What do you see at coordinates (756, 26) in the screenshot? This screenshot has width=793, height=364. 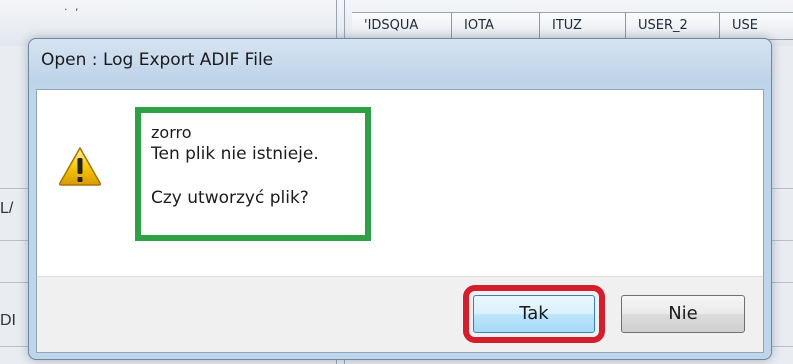 I see `grid-column-header: USE` at bounding box center [756, 26].